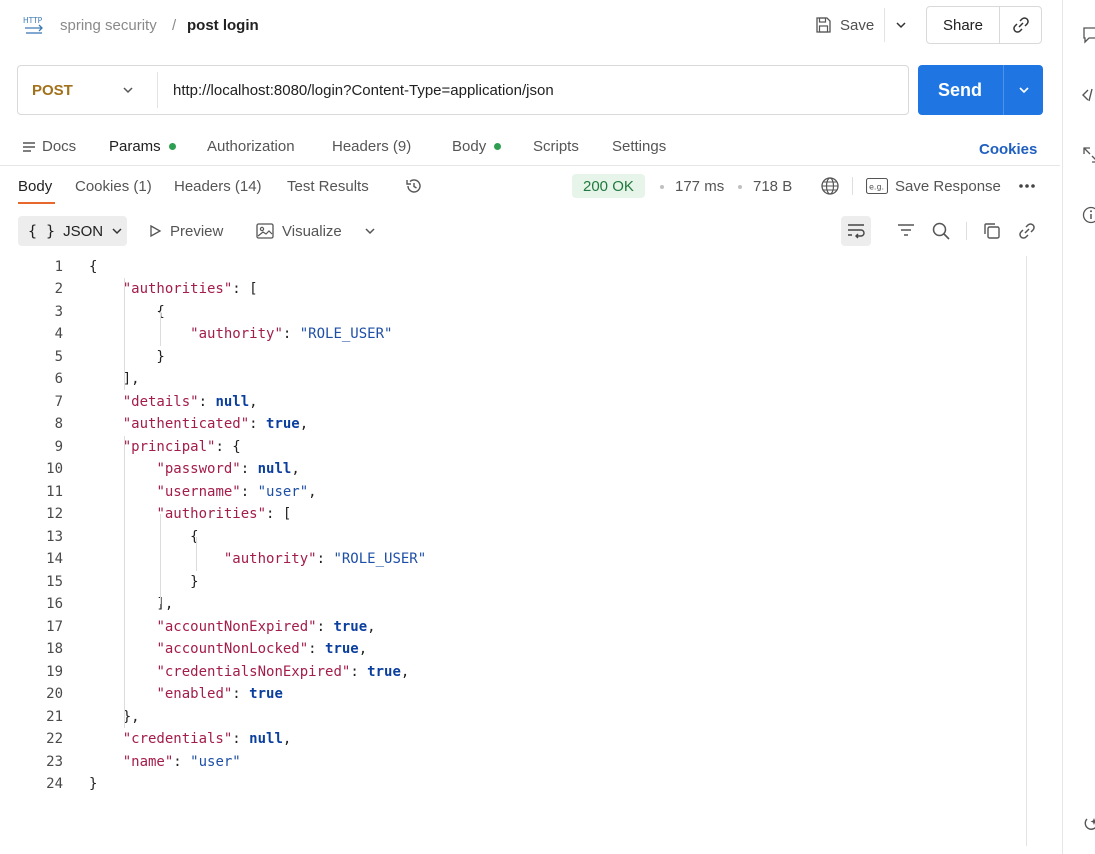 The height and width of the screenshot is (854, 1095). I want to click on line-number: 18, so click(54, 649).